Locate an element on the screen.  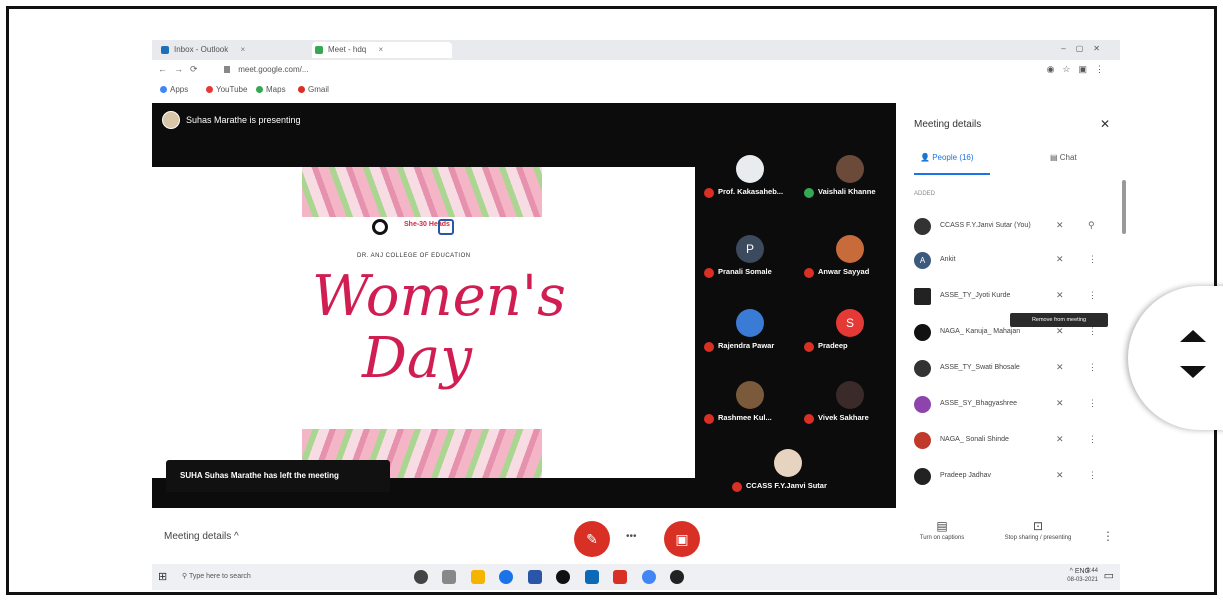
participant-tile: Anwar Sayyad is located at coordinates (852, 259).